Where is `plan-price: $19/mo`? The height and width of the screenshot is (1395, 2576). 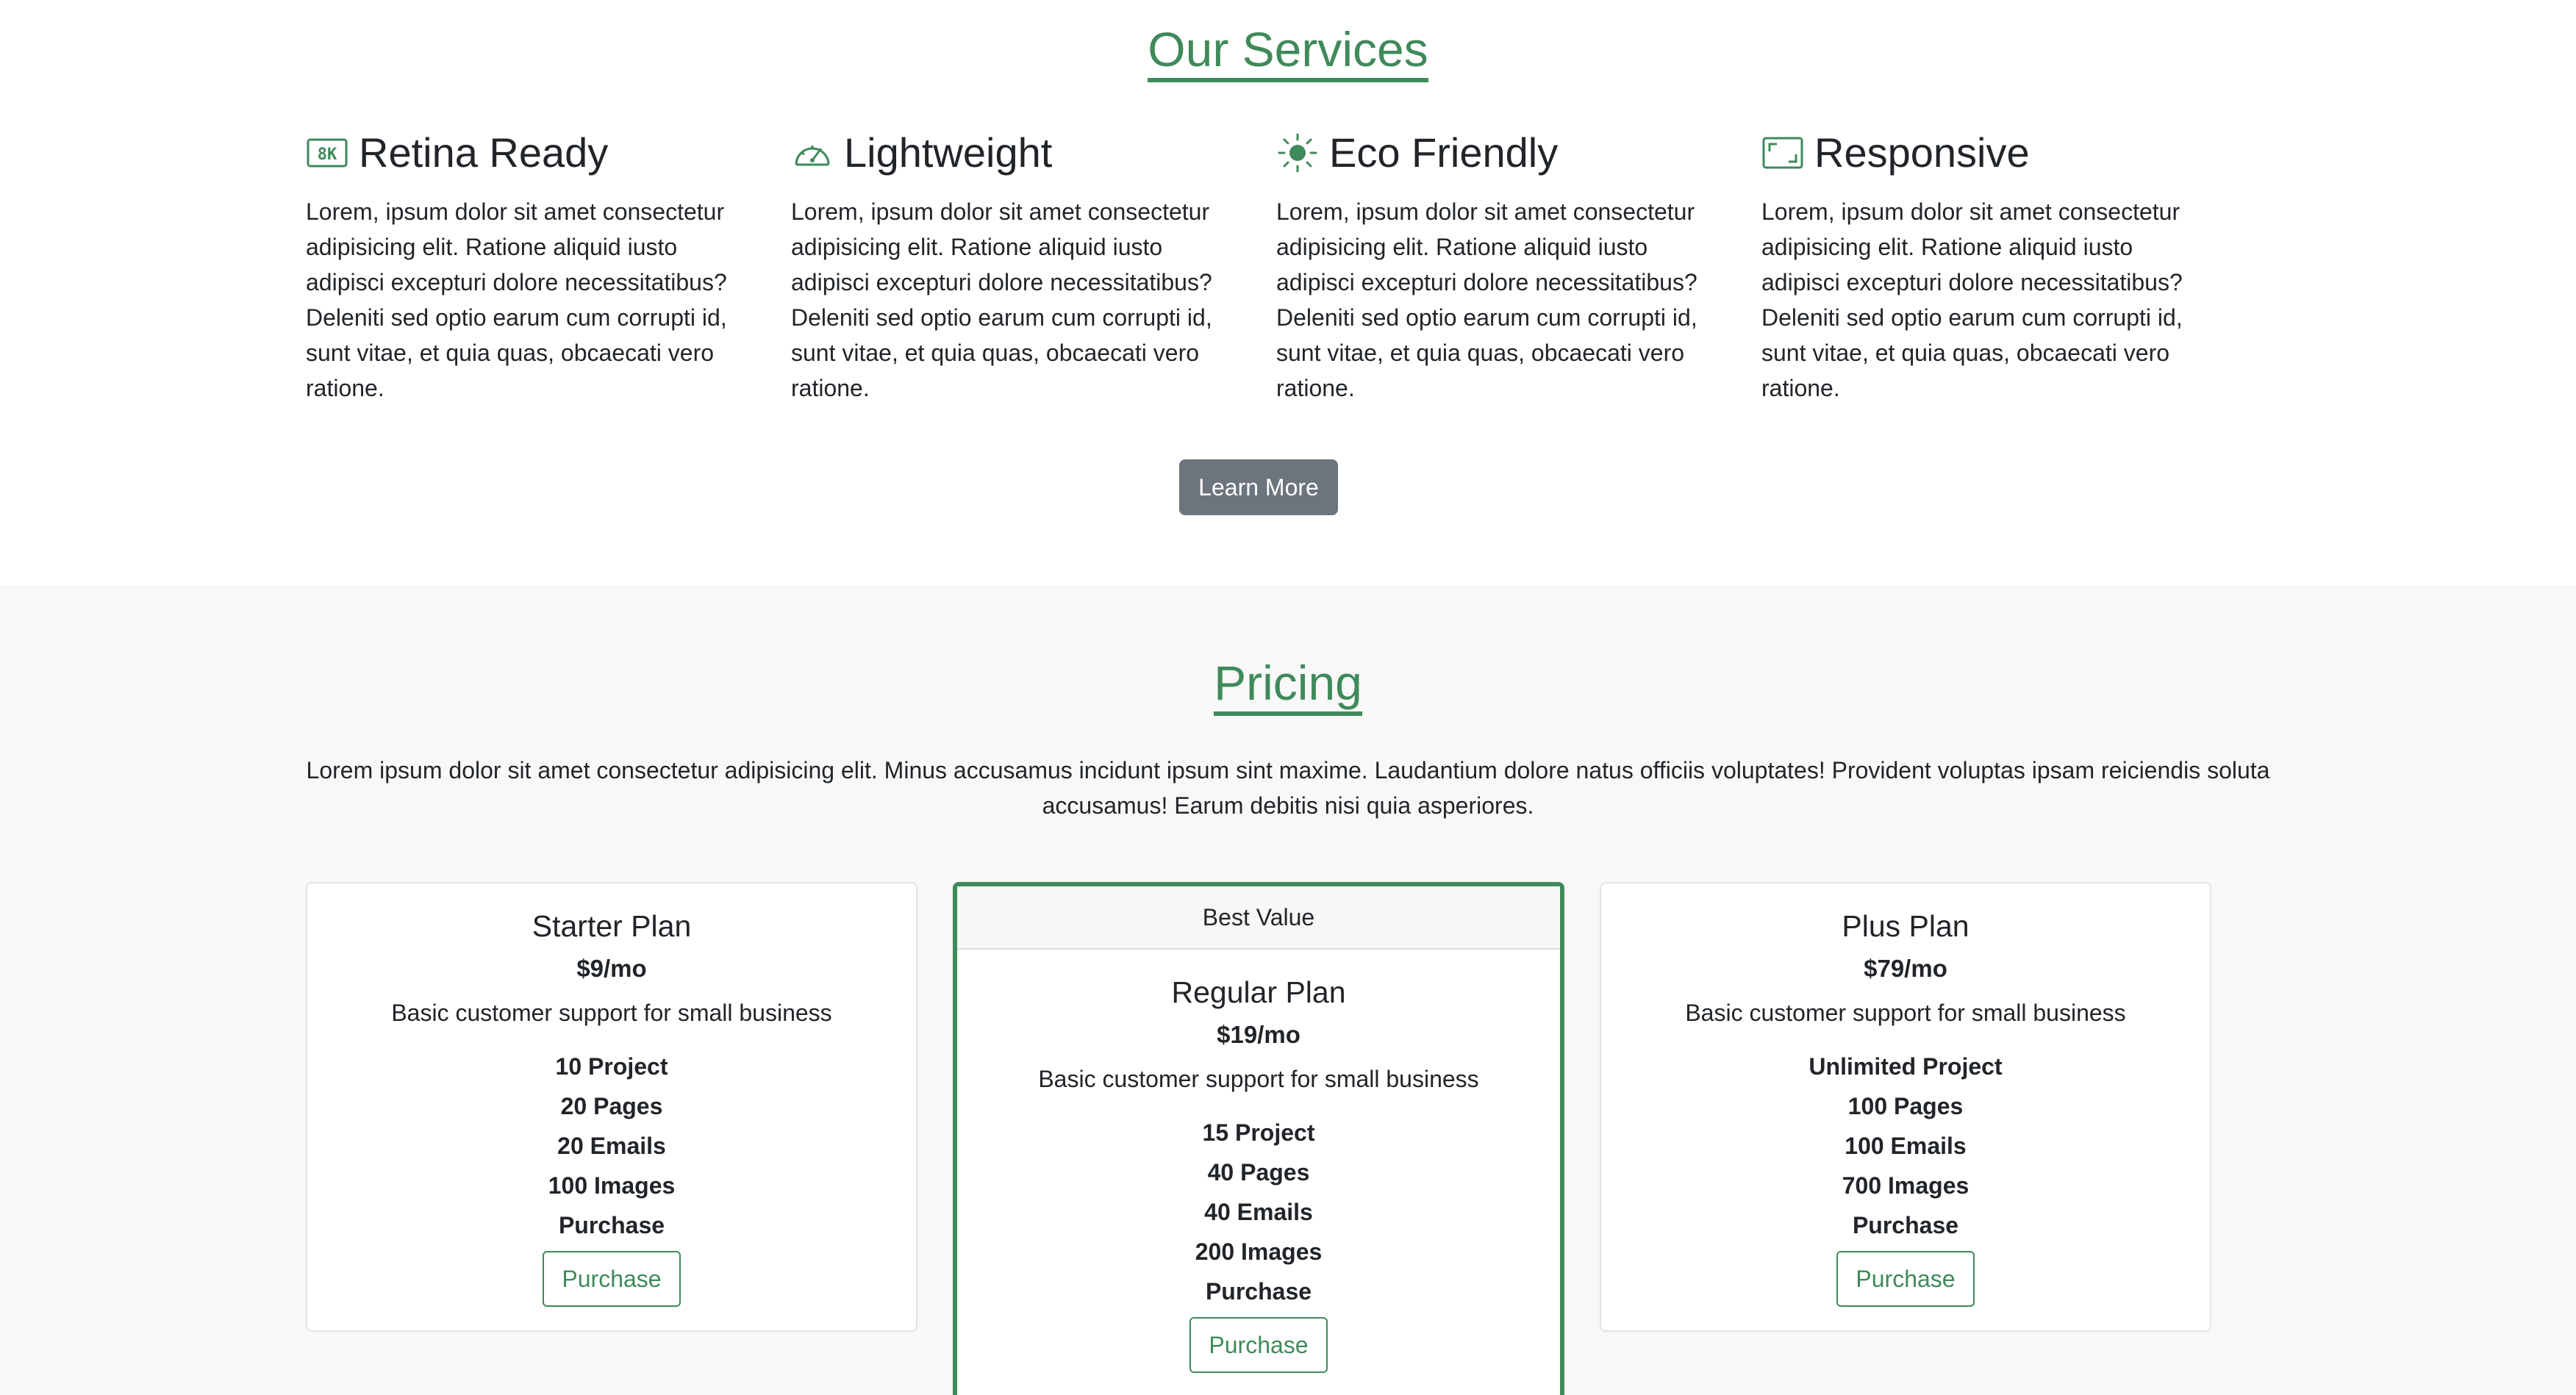 plan-price: $19/mo is located at coordinates (1258, 1034).